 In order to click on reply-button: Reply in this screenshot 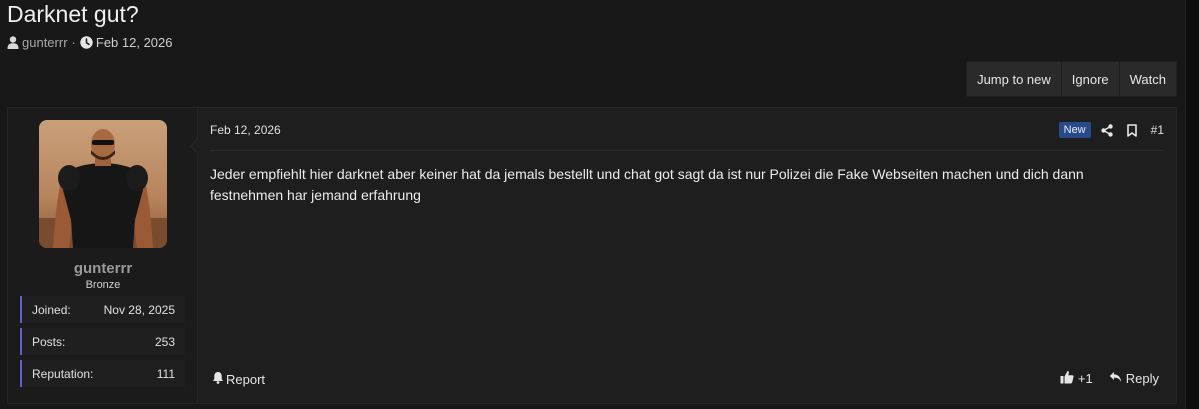, I will do `click(1134, 378)`.